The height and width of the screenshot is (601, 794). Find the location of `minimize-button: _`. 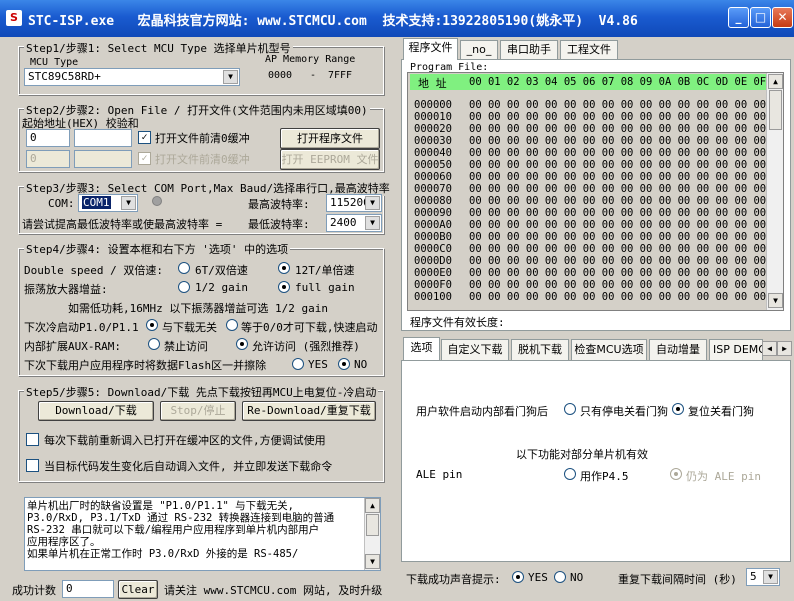

minimize-button: _ is located at coordinates (738, 17).